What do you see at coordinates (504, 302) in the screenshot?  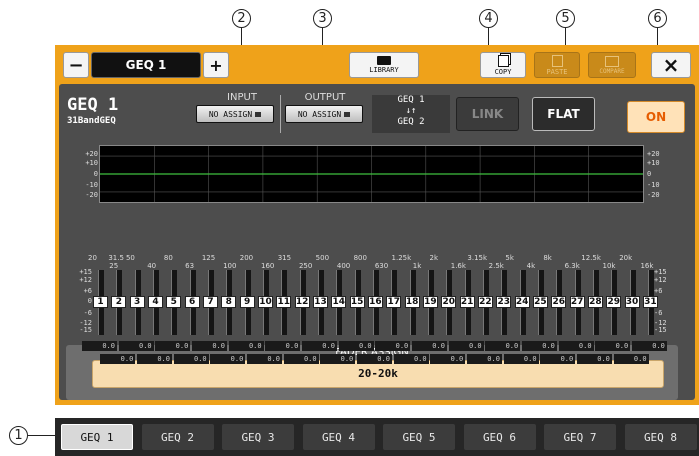 I see `band-number-knob: 23` at bounding box center [504, 302].